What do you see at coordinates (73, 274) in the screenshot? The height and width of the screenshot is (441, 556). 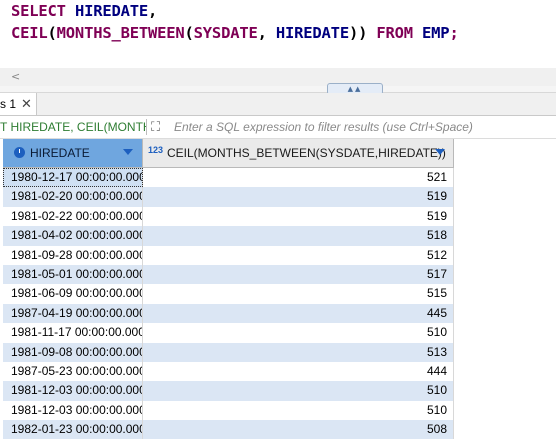 I see `cell-hiredate: 1981-05-01 00:00:00.000` at bounding box center [73, 274].